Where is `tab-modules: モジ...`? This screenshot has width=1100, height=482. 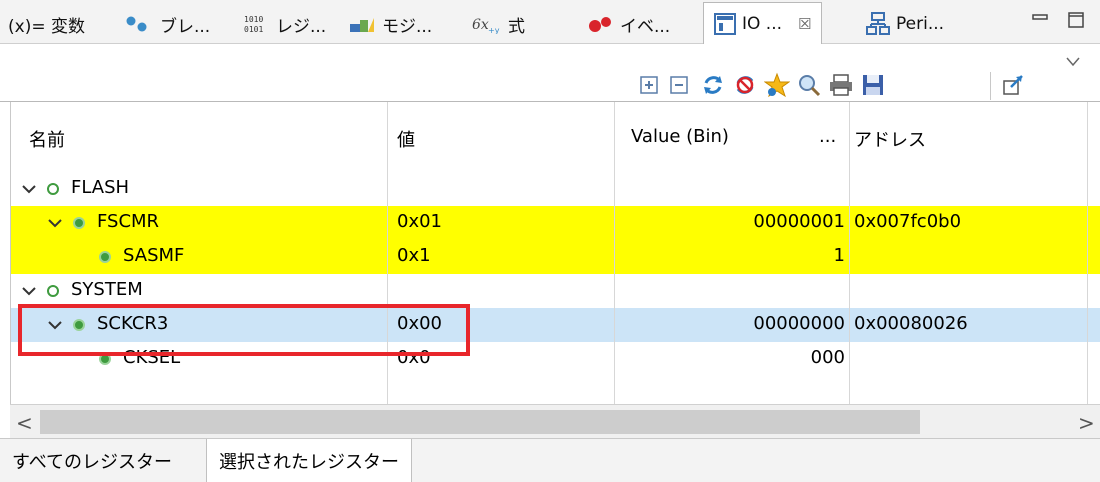
tab-modules: モジ... is located at coordinates (390, 24).